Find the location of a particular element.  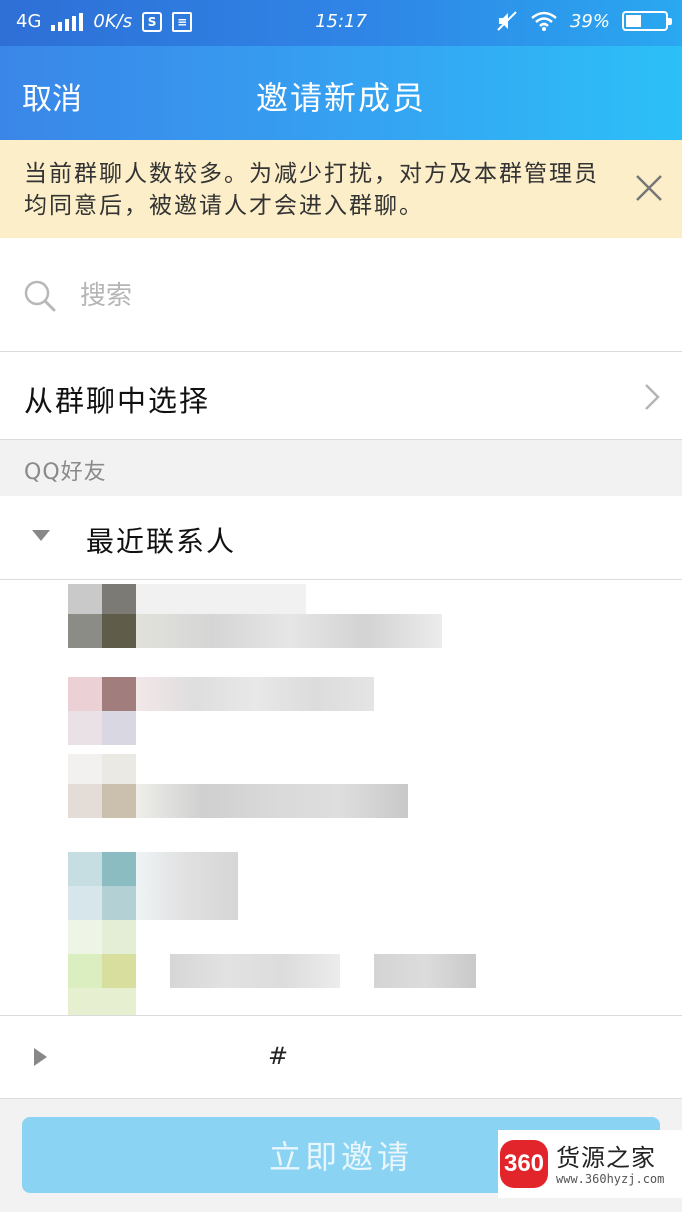

watermark-name: 货源之家 is located at coordinates (606, 1158).